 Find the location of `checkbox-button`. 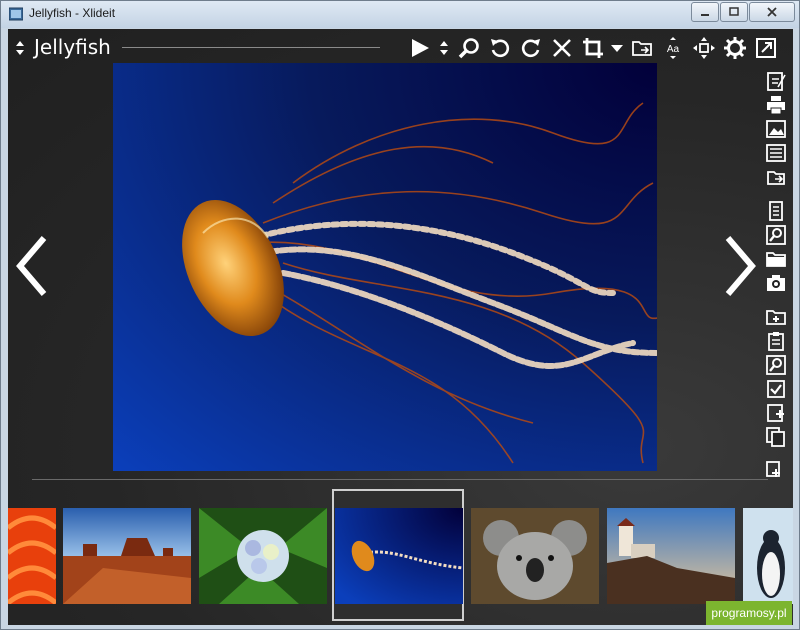

checkbox-button is located at coordinates (776, 389).